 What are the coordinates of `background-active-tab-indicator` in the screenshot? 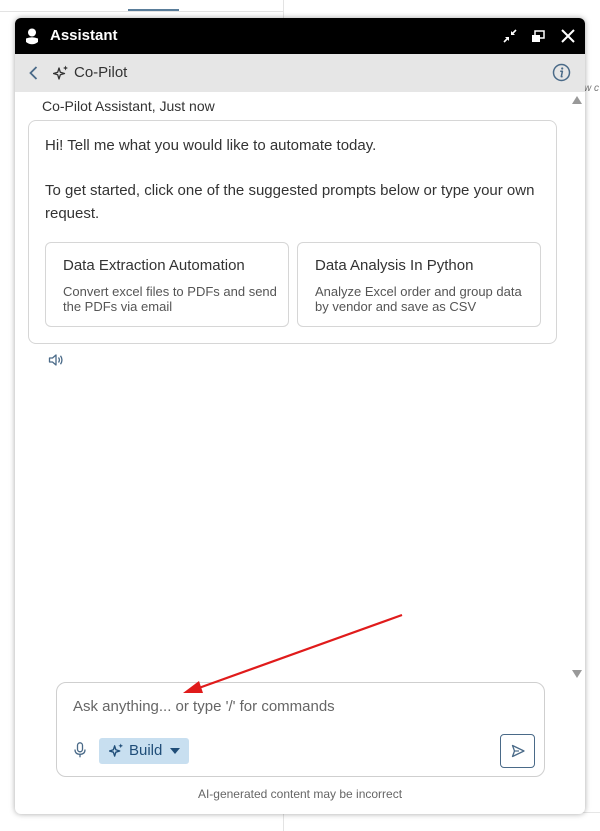 It's located at (153, 10).